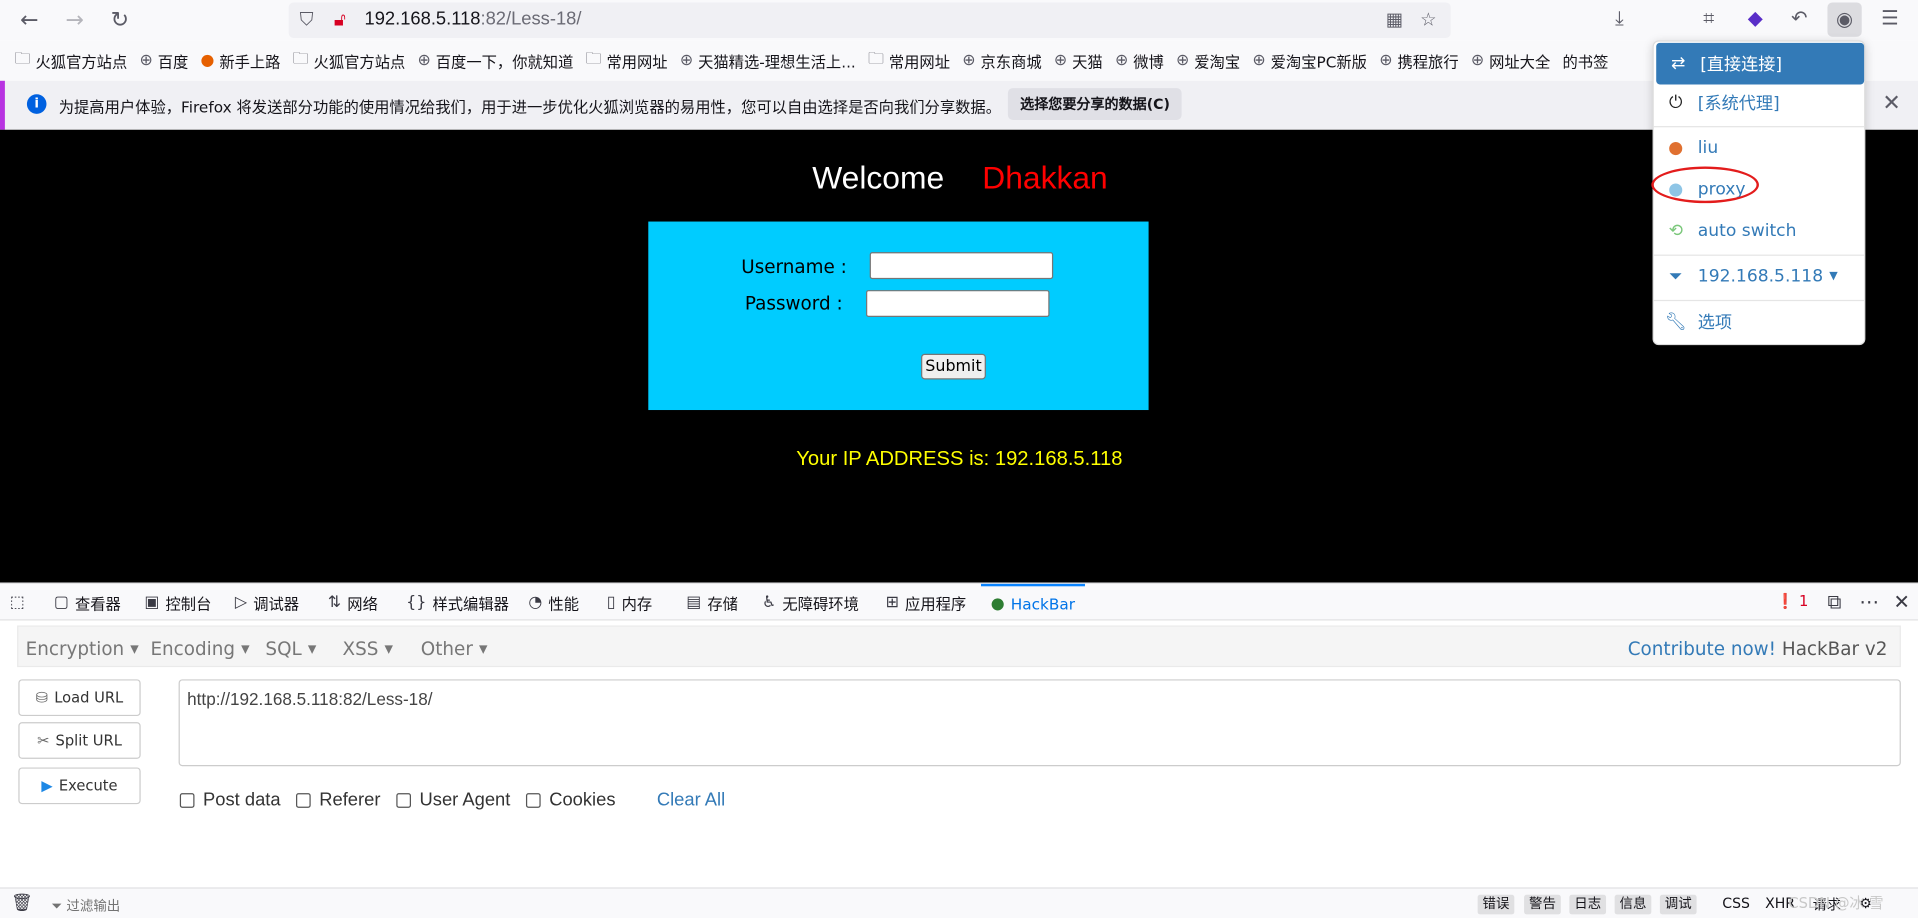  What do you see at coordinates (969, 60) in the screenshot?
I see `globe-icon: ⊕` at bounding box center [969, 60].